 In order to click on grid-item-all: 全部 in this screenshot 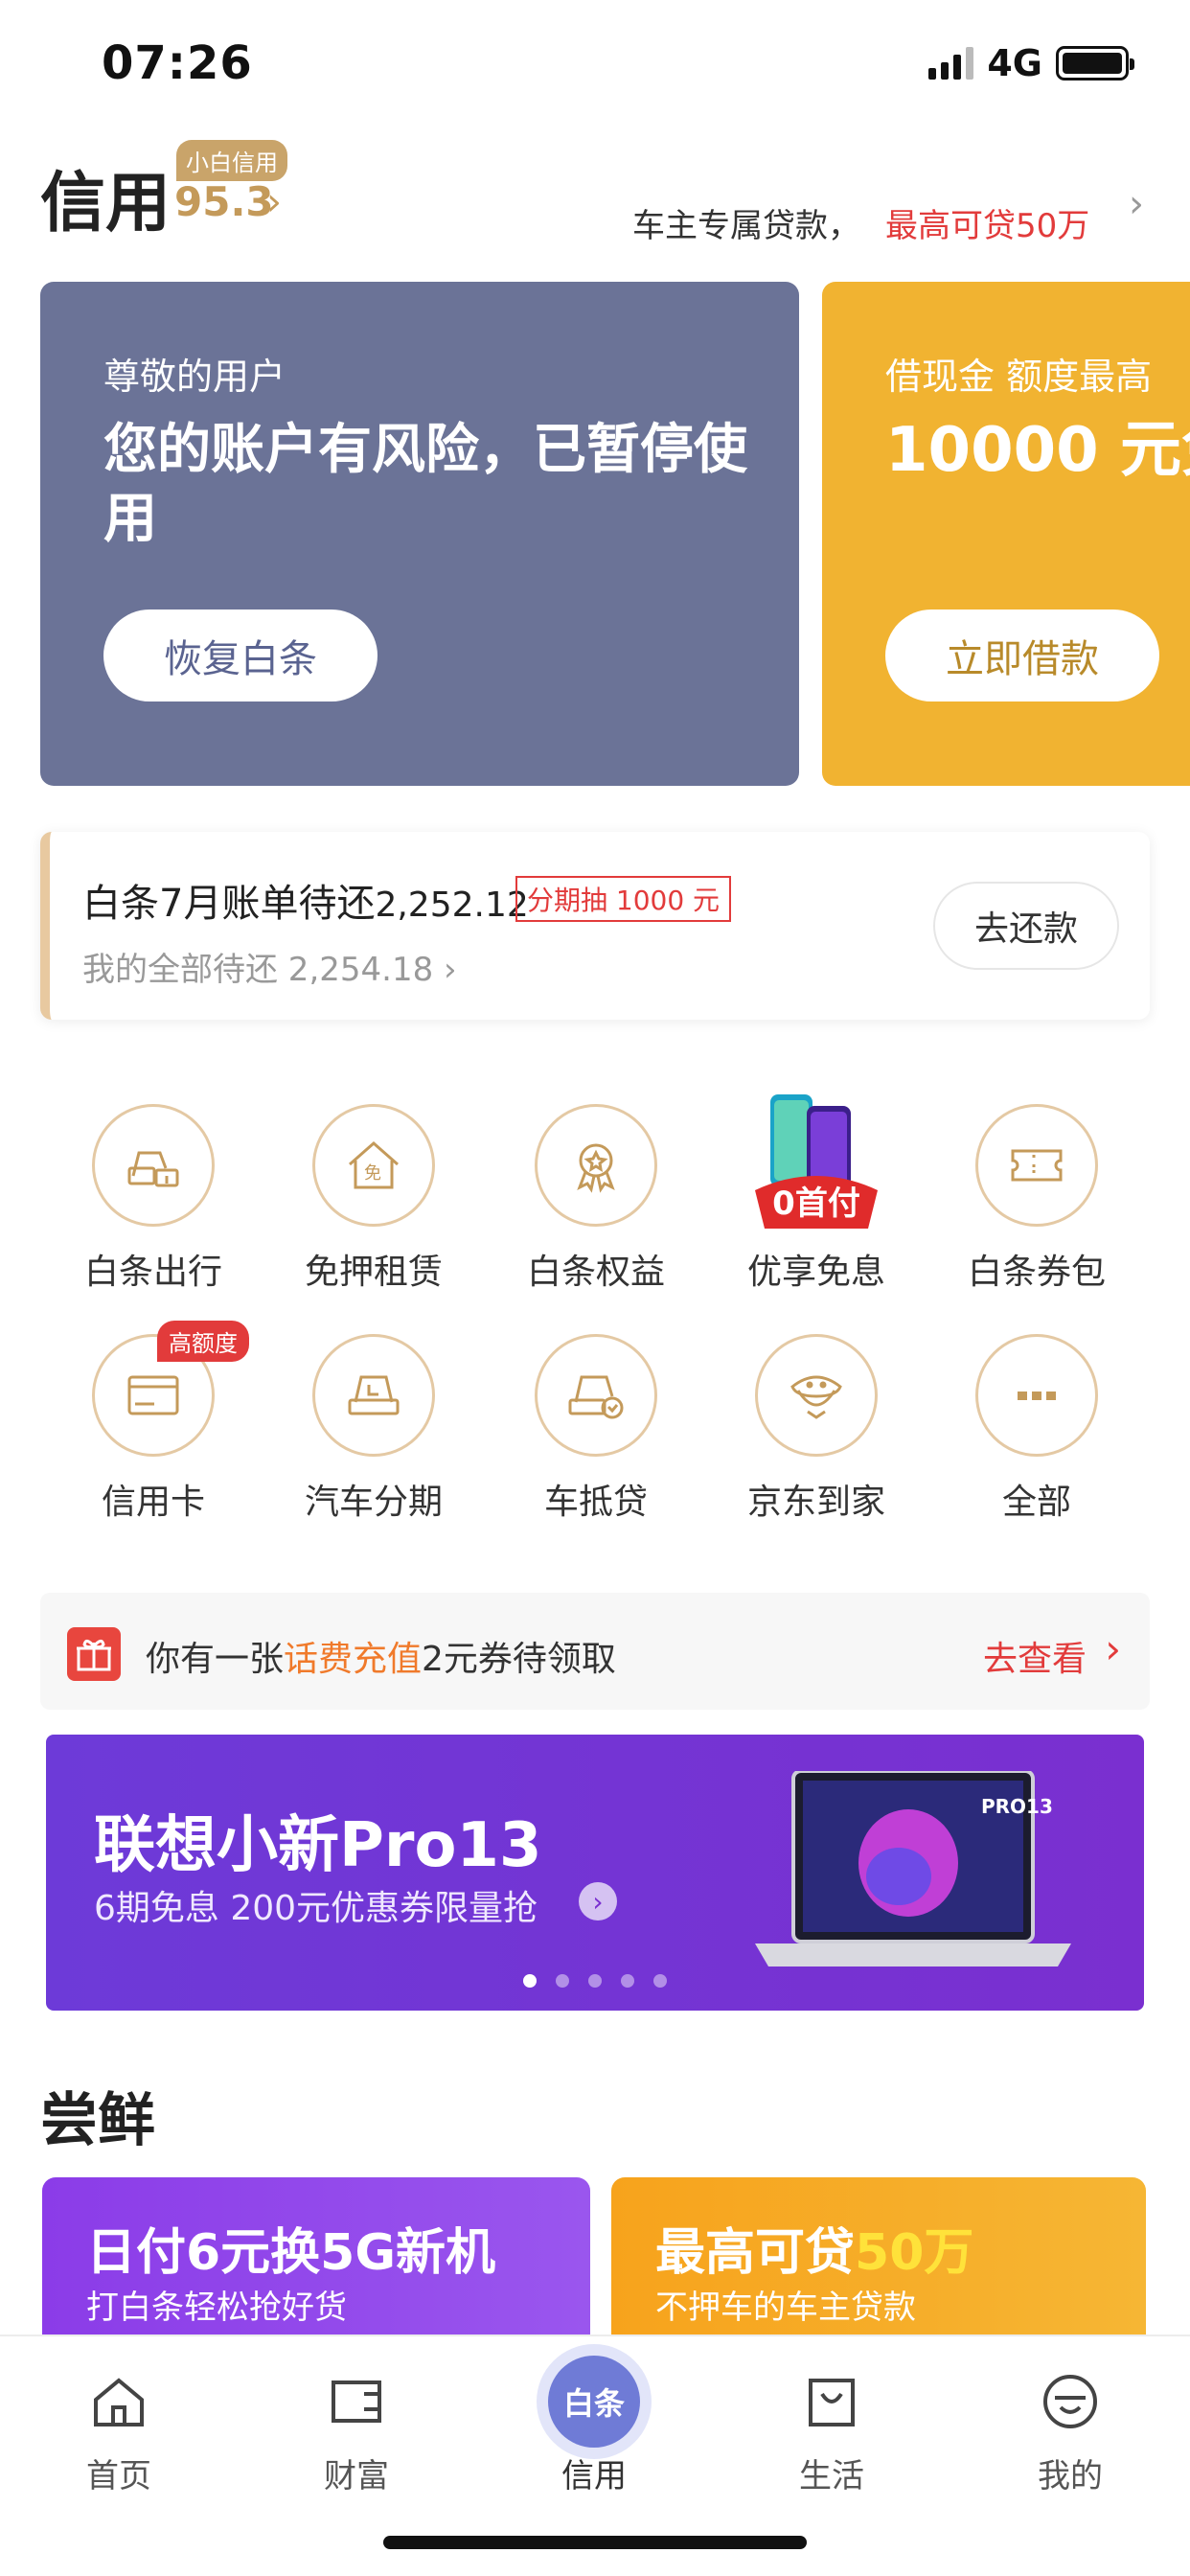, I will do `click(1037, 1434)`.